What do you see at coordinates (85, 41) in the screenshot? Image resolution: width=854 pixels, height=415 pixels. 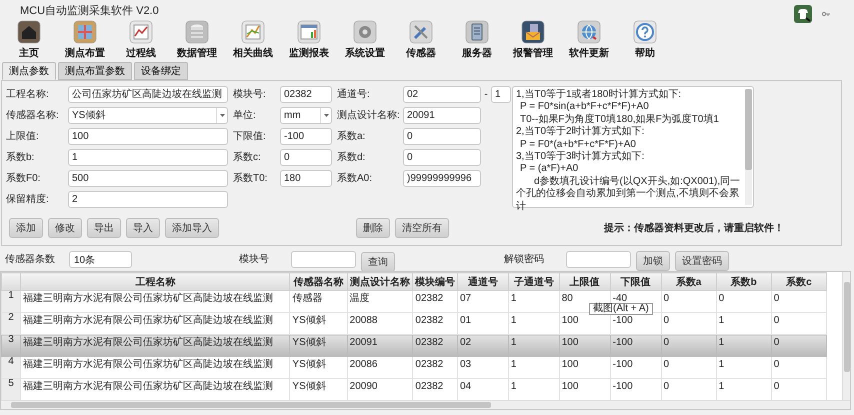 I see `toolbar-button: 测点布置` at bounding box center [85, 41].